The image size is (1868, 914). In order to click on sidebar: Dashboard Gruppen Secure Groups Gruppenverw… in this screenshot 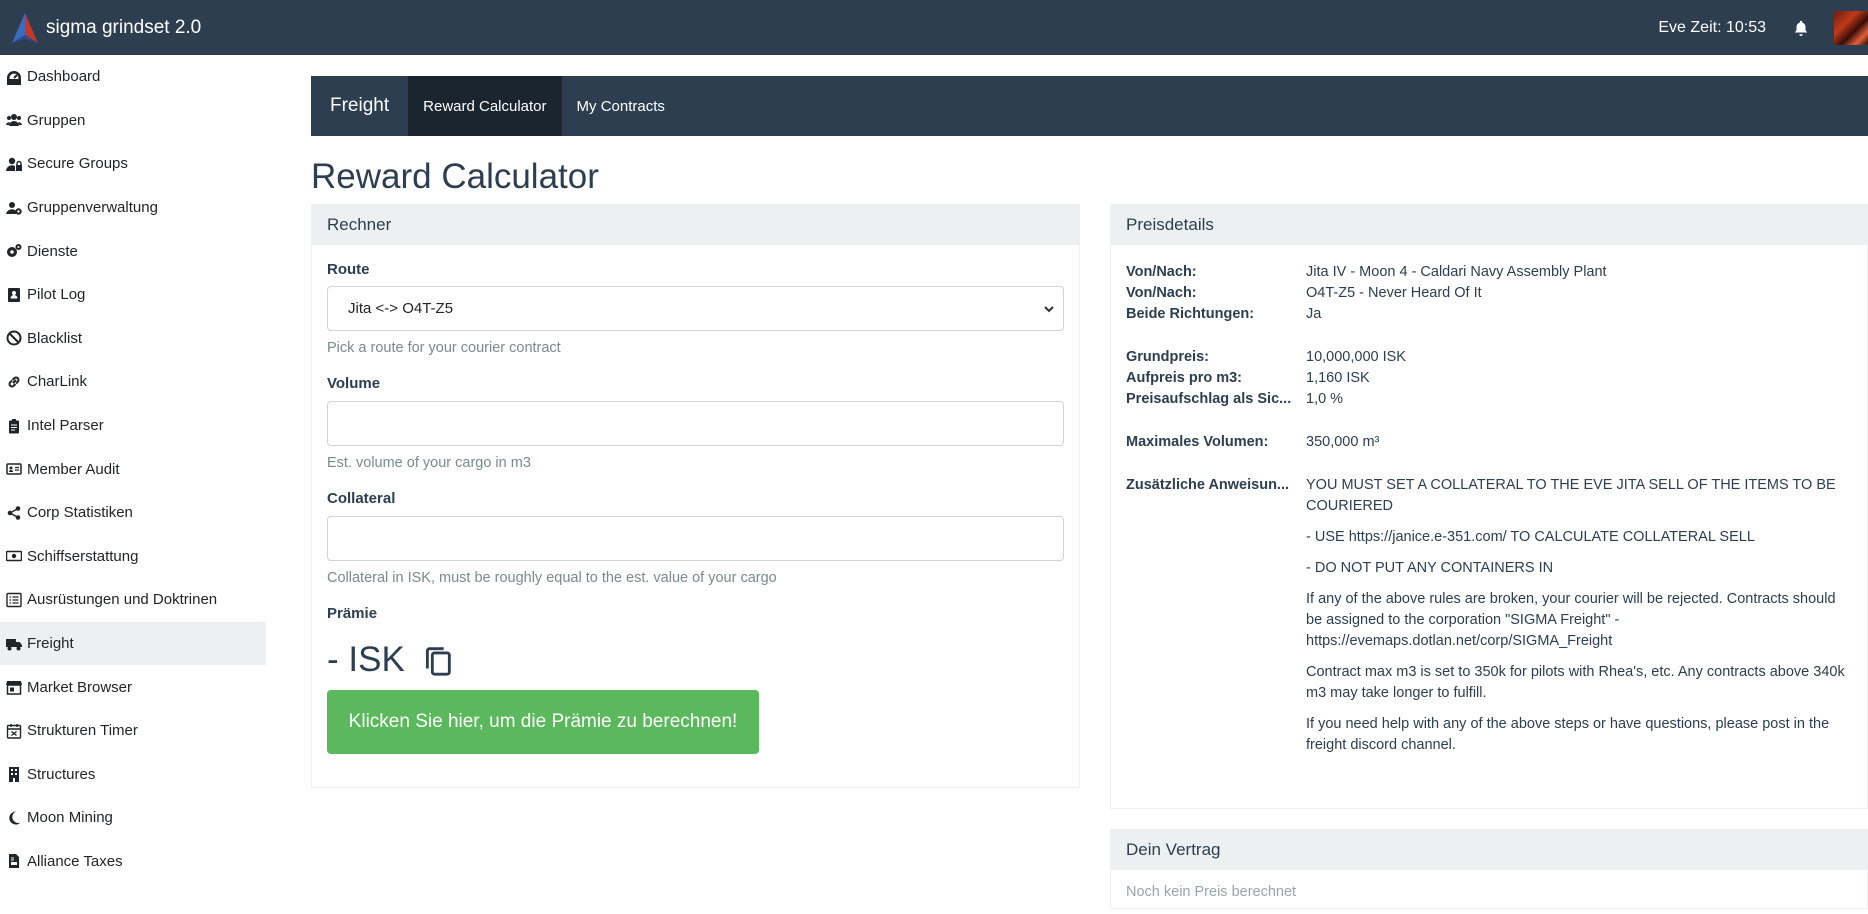, I will do `click(133, 480)`.